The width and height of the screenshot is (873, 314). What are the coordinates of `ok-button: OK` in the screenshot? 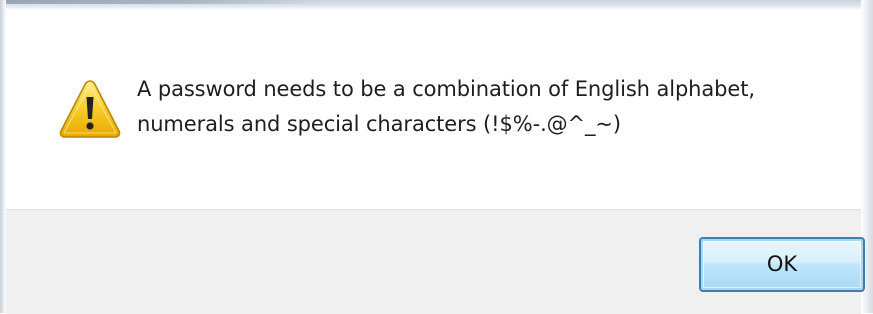 It's located at (782, 264).